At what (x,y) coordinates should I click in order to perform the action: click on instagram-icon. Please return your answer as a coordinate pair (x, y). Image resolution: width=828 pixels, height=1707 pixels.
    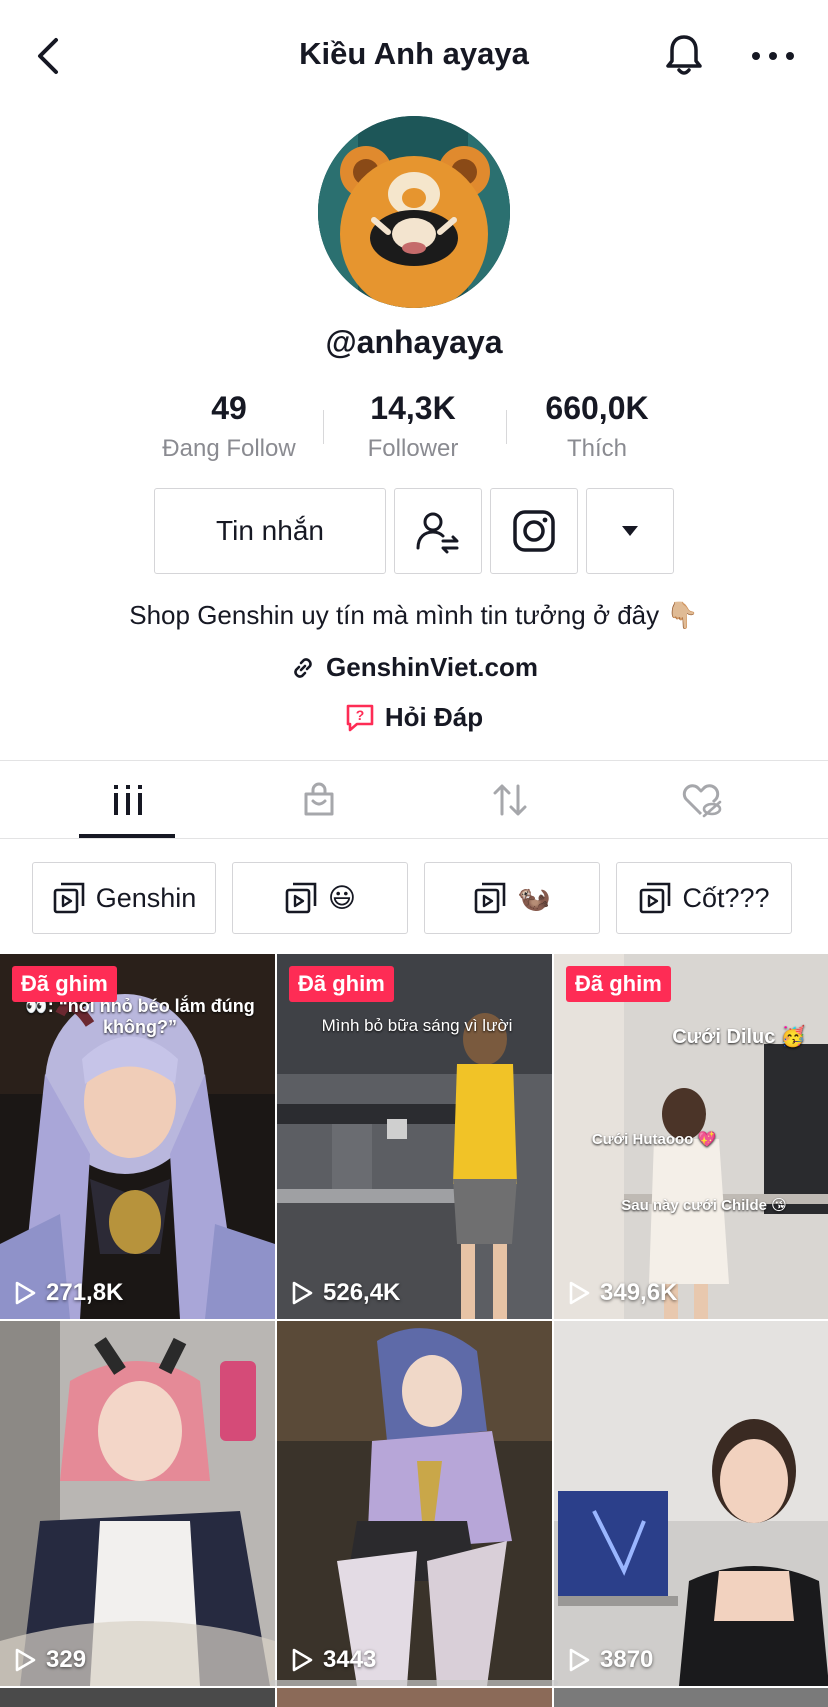
    Looking at the image, I should click on (534, 531).